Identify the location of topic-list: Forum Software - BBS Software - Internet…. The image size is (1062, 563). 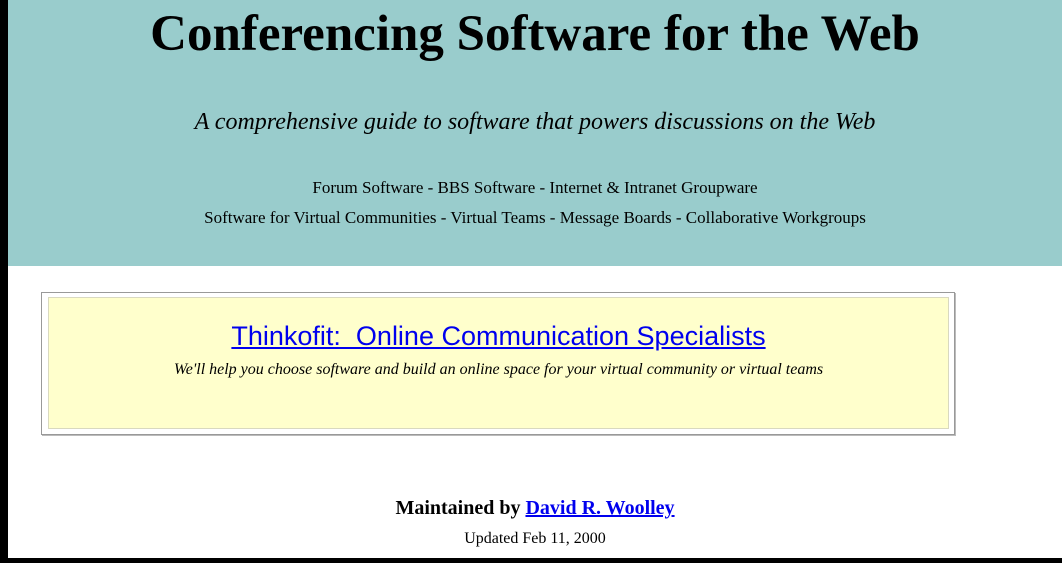
(535, 203).